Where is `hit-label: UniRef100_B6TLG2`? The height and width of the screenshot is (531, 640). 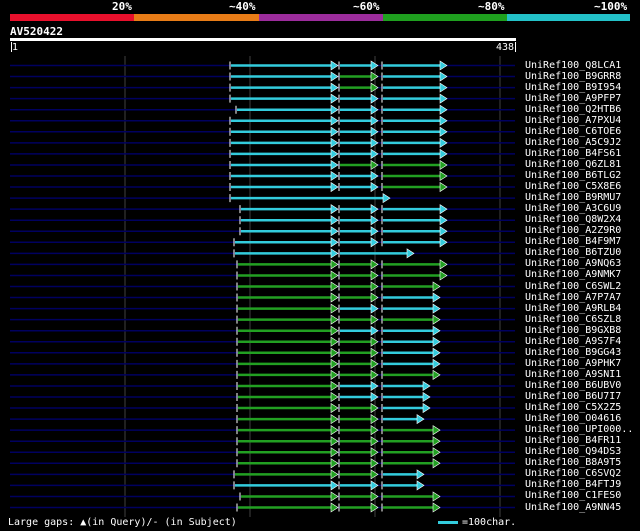 hit-label: UniRef100_B6TLG2 is located at coordinates (573, 175).